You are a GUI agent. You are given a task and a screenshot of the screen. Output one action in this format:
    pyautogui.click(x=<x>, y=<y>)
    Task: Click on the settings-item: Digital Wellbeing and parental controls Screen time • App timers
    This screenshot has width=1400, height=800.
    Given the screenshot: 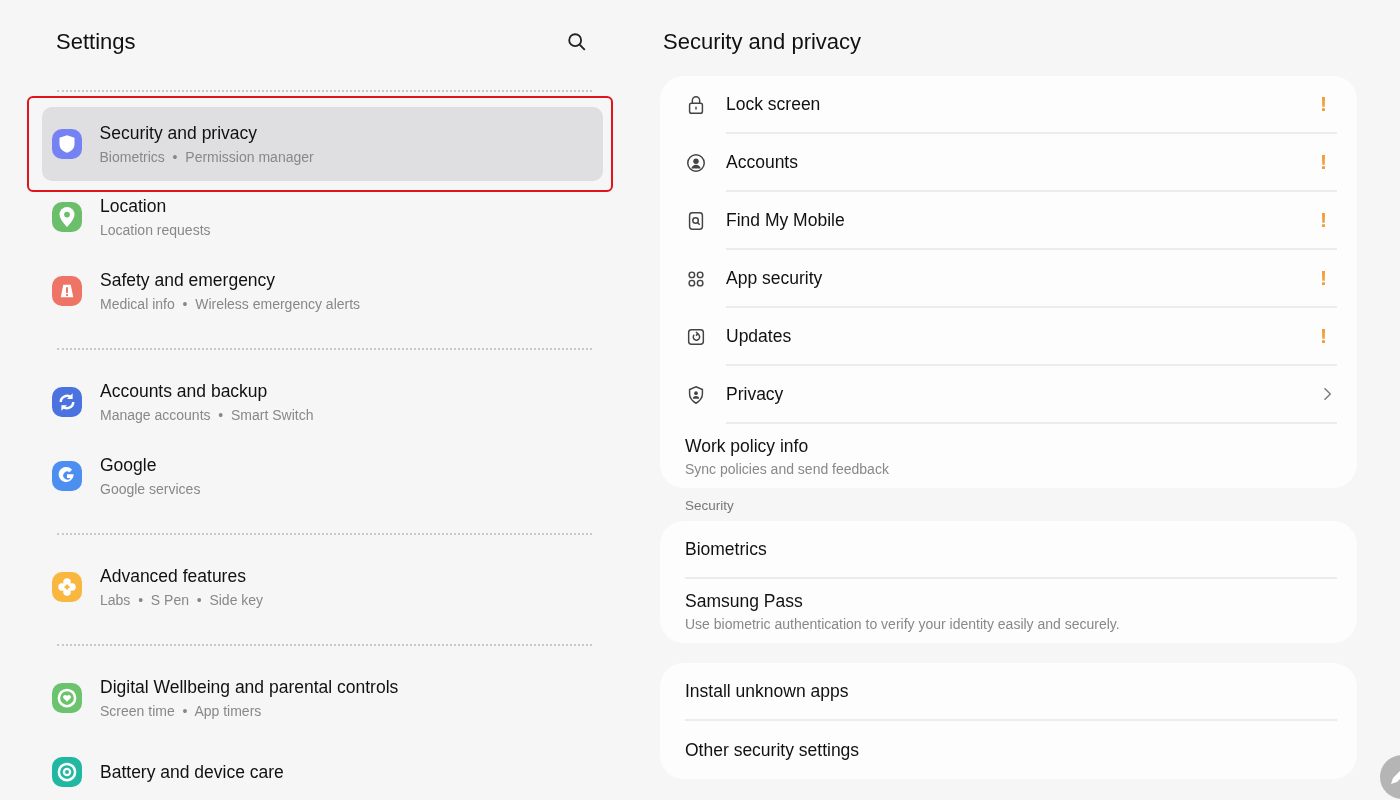 What is the action you would take?
    pyautogui.click(x=322, y=698)
    